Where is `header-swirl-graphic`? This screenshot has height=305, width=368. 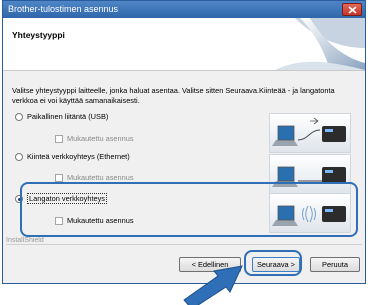
header-swirl-graphic is located at coordinates (320, 44).